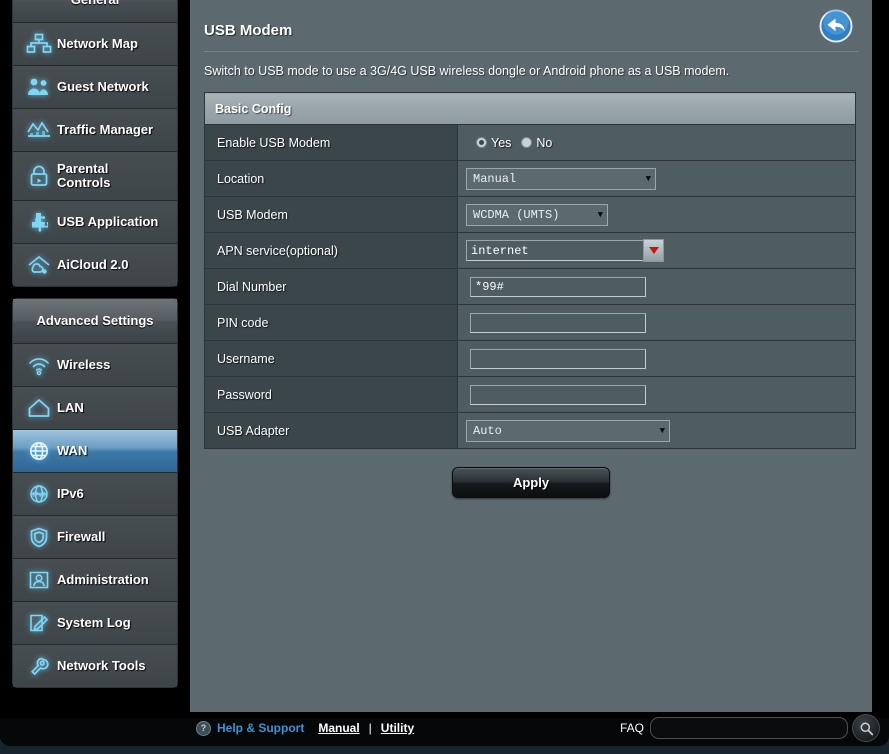  I want to click on sidebar-item-wan: WAN, so click(95, 451).